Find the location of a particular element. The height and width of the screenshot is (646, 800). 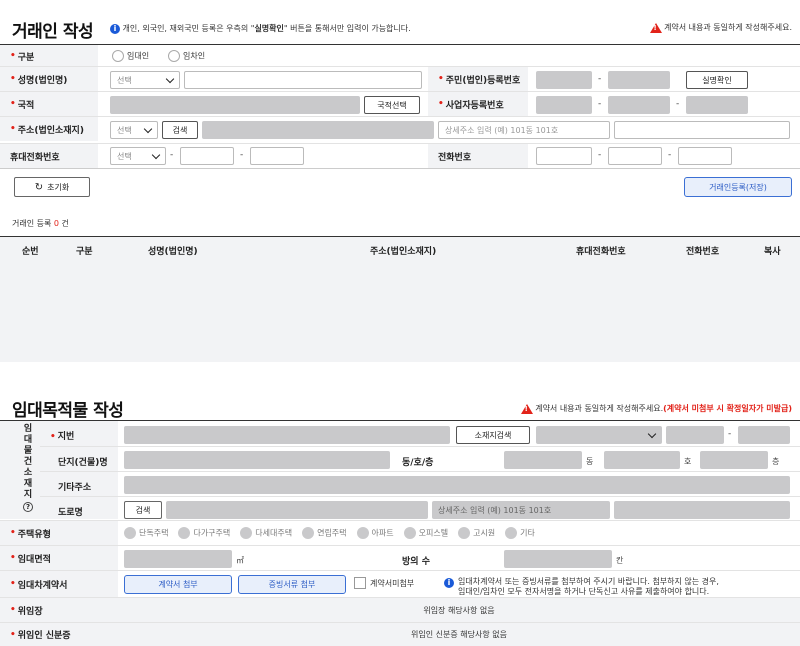

label-rooms: 방의 수 is located at coordinates (416, 562).